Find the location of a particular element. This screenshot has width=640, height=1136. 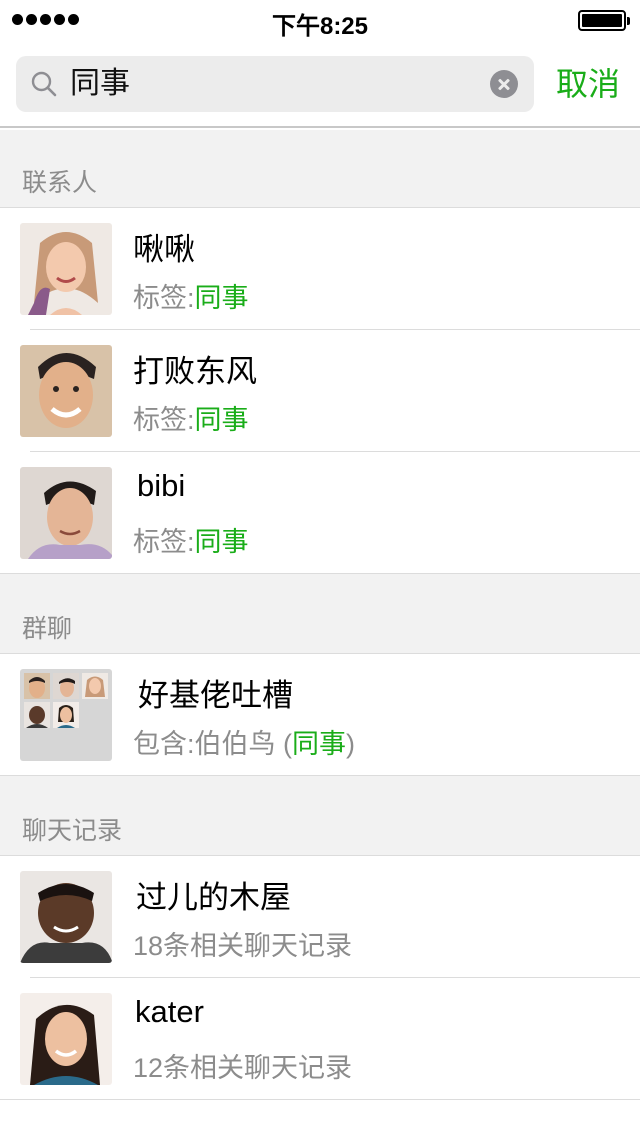

chat-name: 过儿的木屋 is located at coordinates (213, 897).